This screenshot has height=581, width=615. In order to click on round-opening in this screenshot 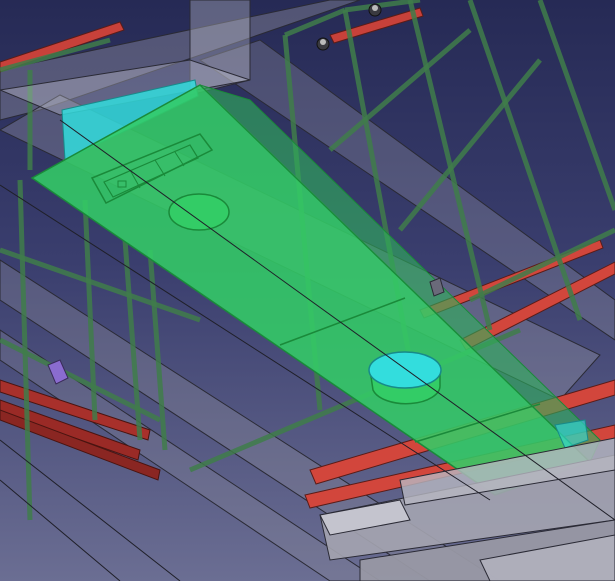, I will do `click(199, 212)`.